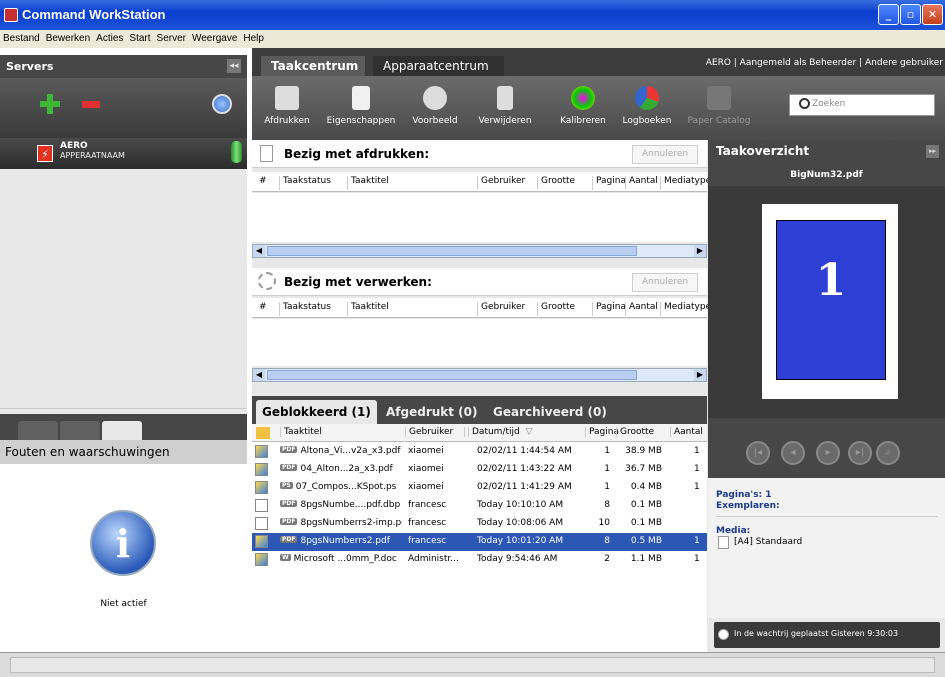 Image resolution: width=945 pixels, height=677 pixels. Describe the element at coordinates (505, 108) in the screenshot. I see `delete-button: Verwijderen` at that location.